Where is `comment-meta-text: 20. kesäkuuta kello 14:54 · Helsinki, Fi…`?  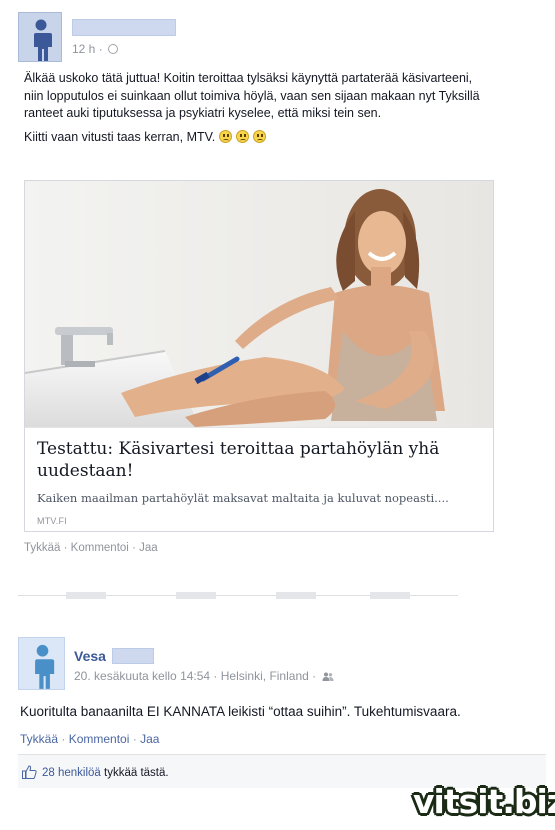
comment-meta-text: 20. kesäkuuta kello 14:54 · Helsinki, Fi… is located at coordinates (195, 676).